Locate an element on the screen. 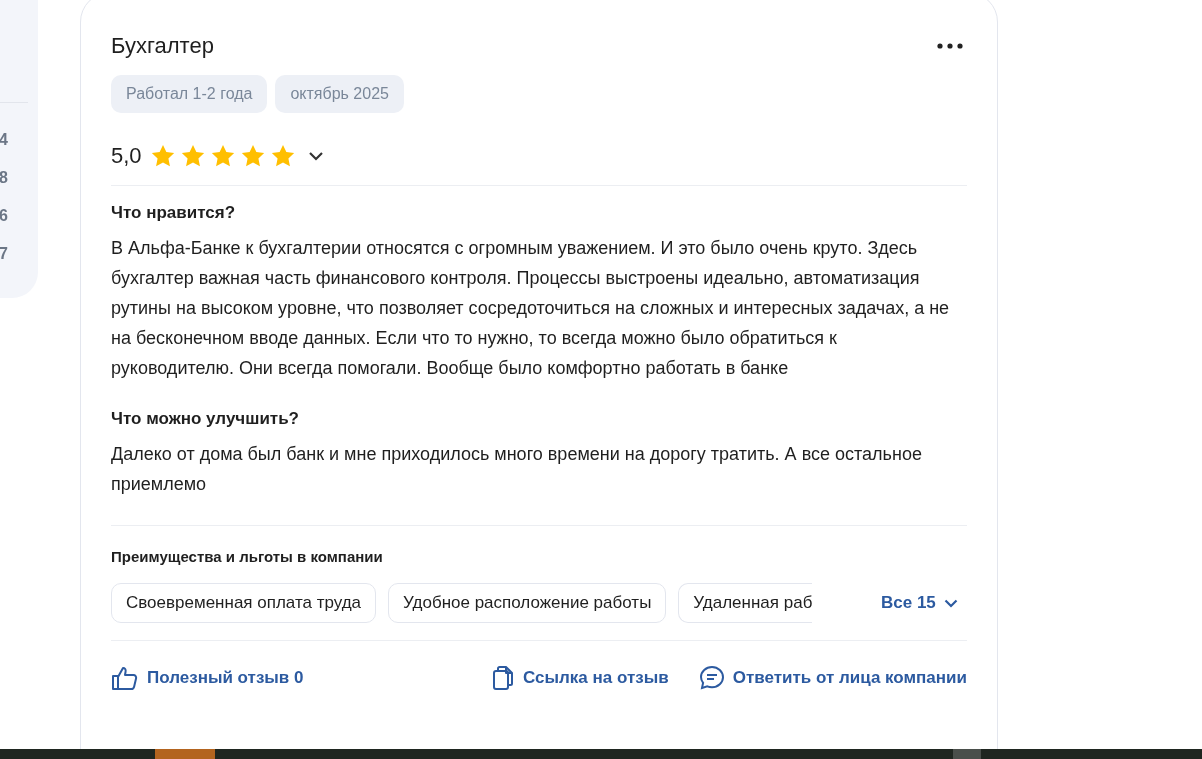  more-icon is located at coordinates (950, 46).